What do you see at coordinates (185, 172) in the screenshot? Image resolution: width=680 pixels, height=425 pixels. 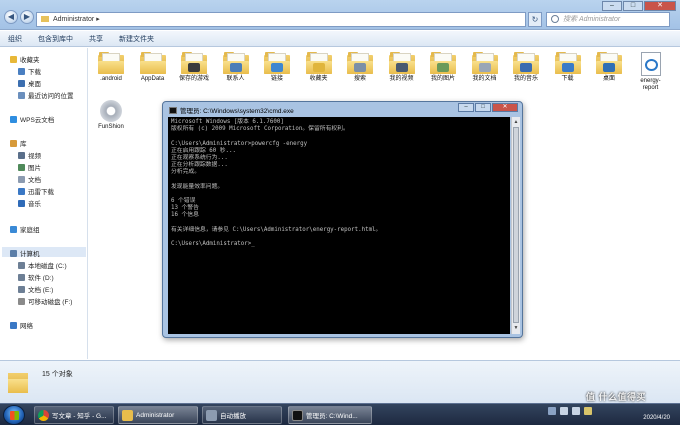 I see `console-line: 分析完成。` at bounding box center [185, 172].